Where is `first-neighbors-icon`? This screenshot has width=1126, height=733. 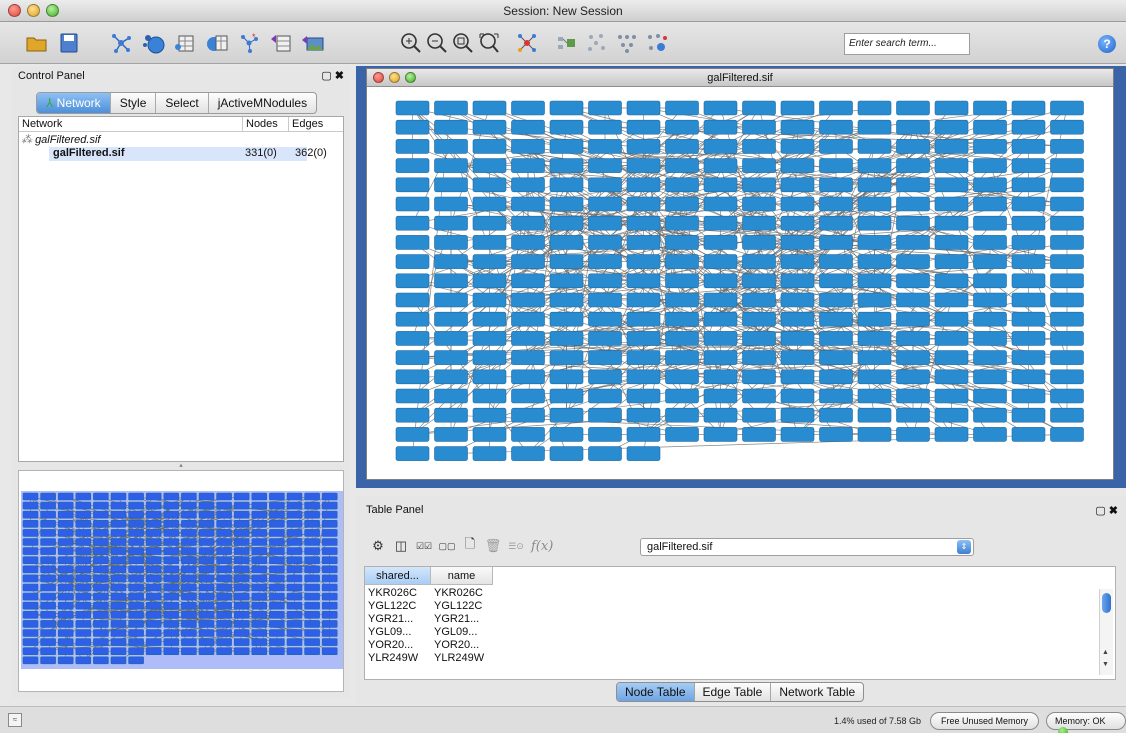
first-neighbors-icon is located at coordinates (567, 43).